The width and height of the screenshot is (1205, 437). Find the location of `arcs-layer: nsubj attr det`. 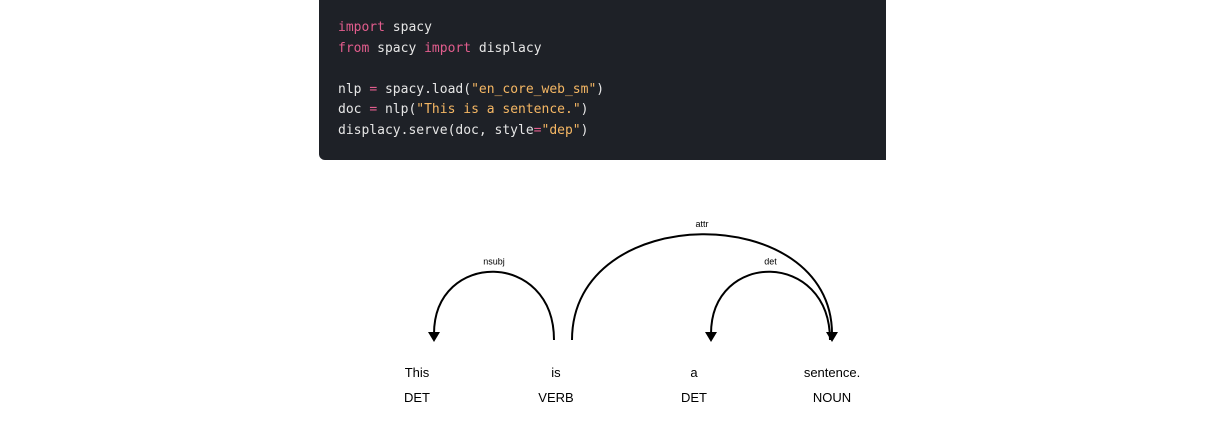

arcs-layer: nsubj attr det is located at coordinates (633, 280).